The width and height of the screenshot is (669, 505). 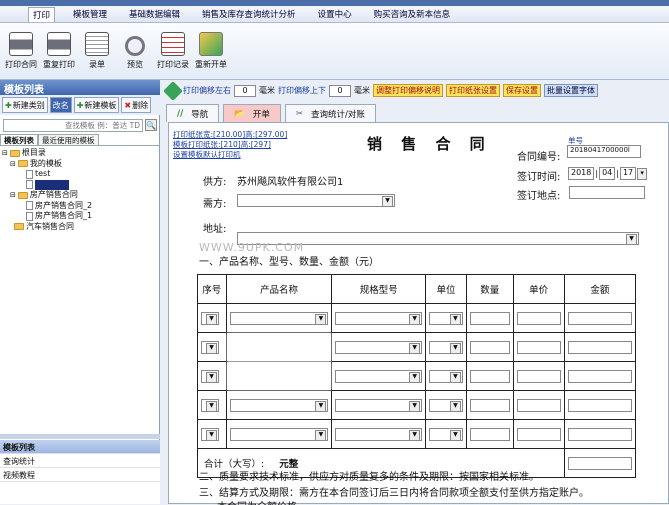 I want to click on menu-print: 打印, so click(x=42, y=14).